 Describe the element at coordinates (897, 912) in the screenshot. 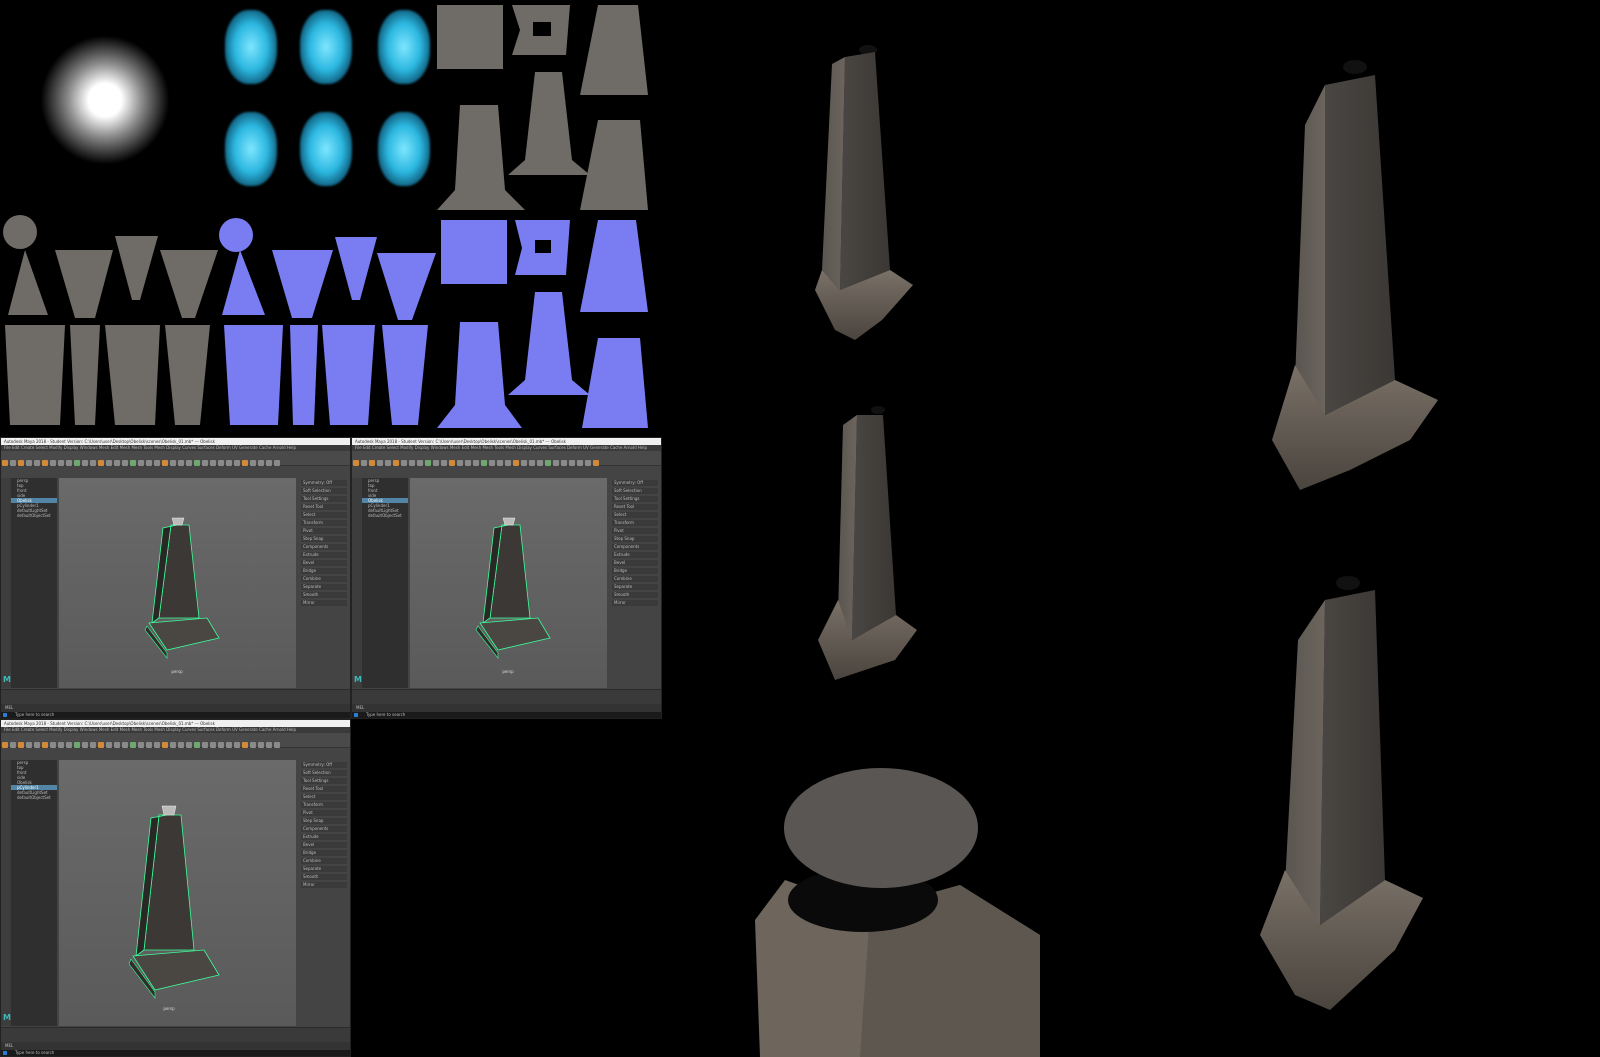

I see `obelisk-closeup` at that location.